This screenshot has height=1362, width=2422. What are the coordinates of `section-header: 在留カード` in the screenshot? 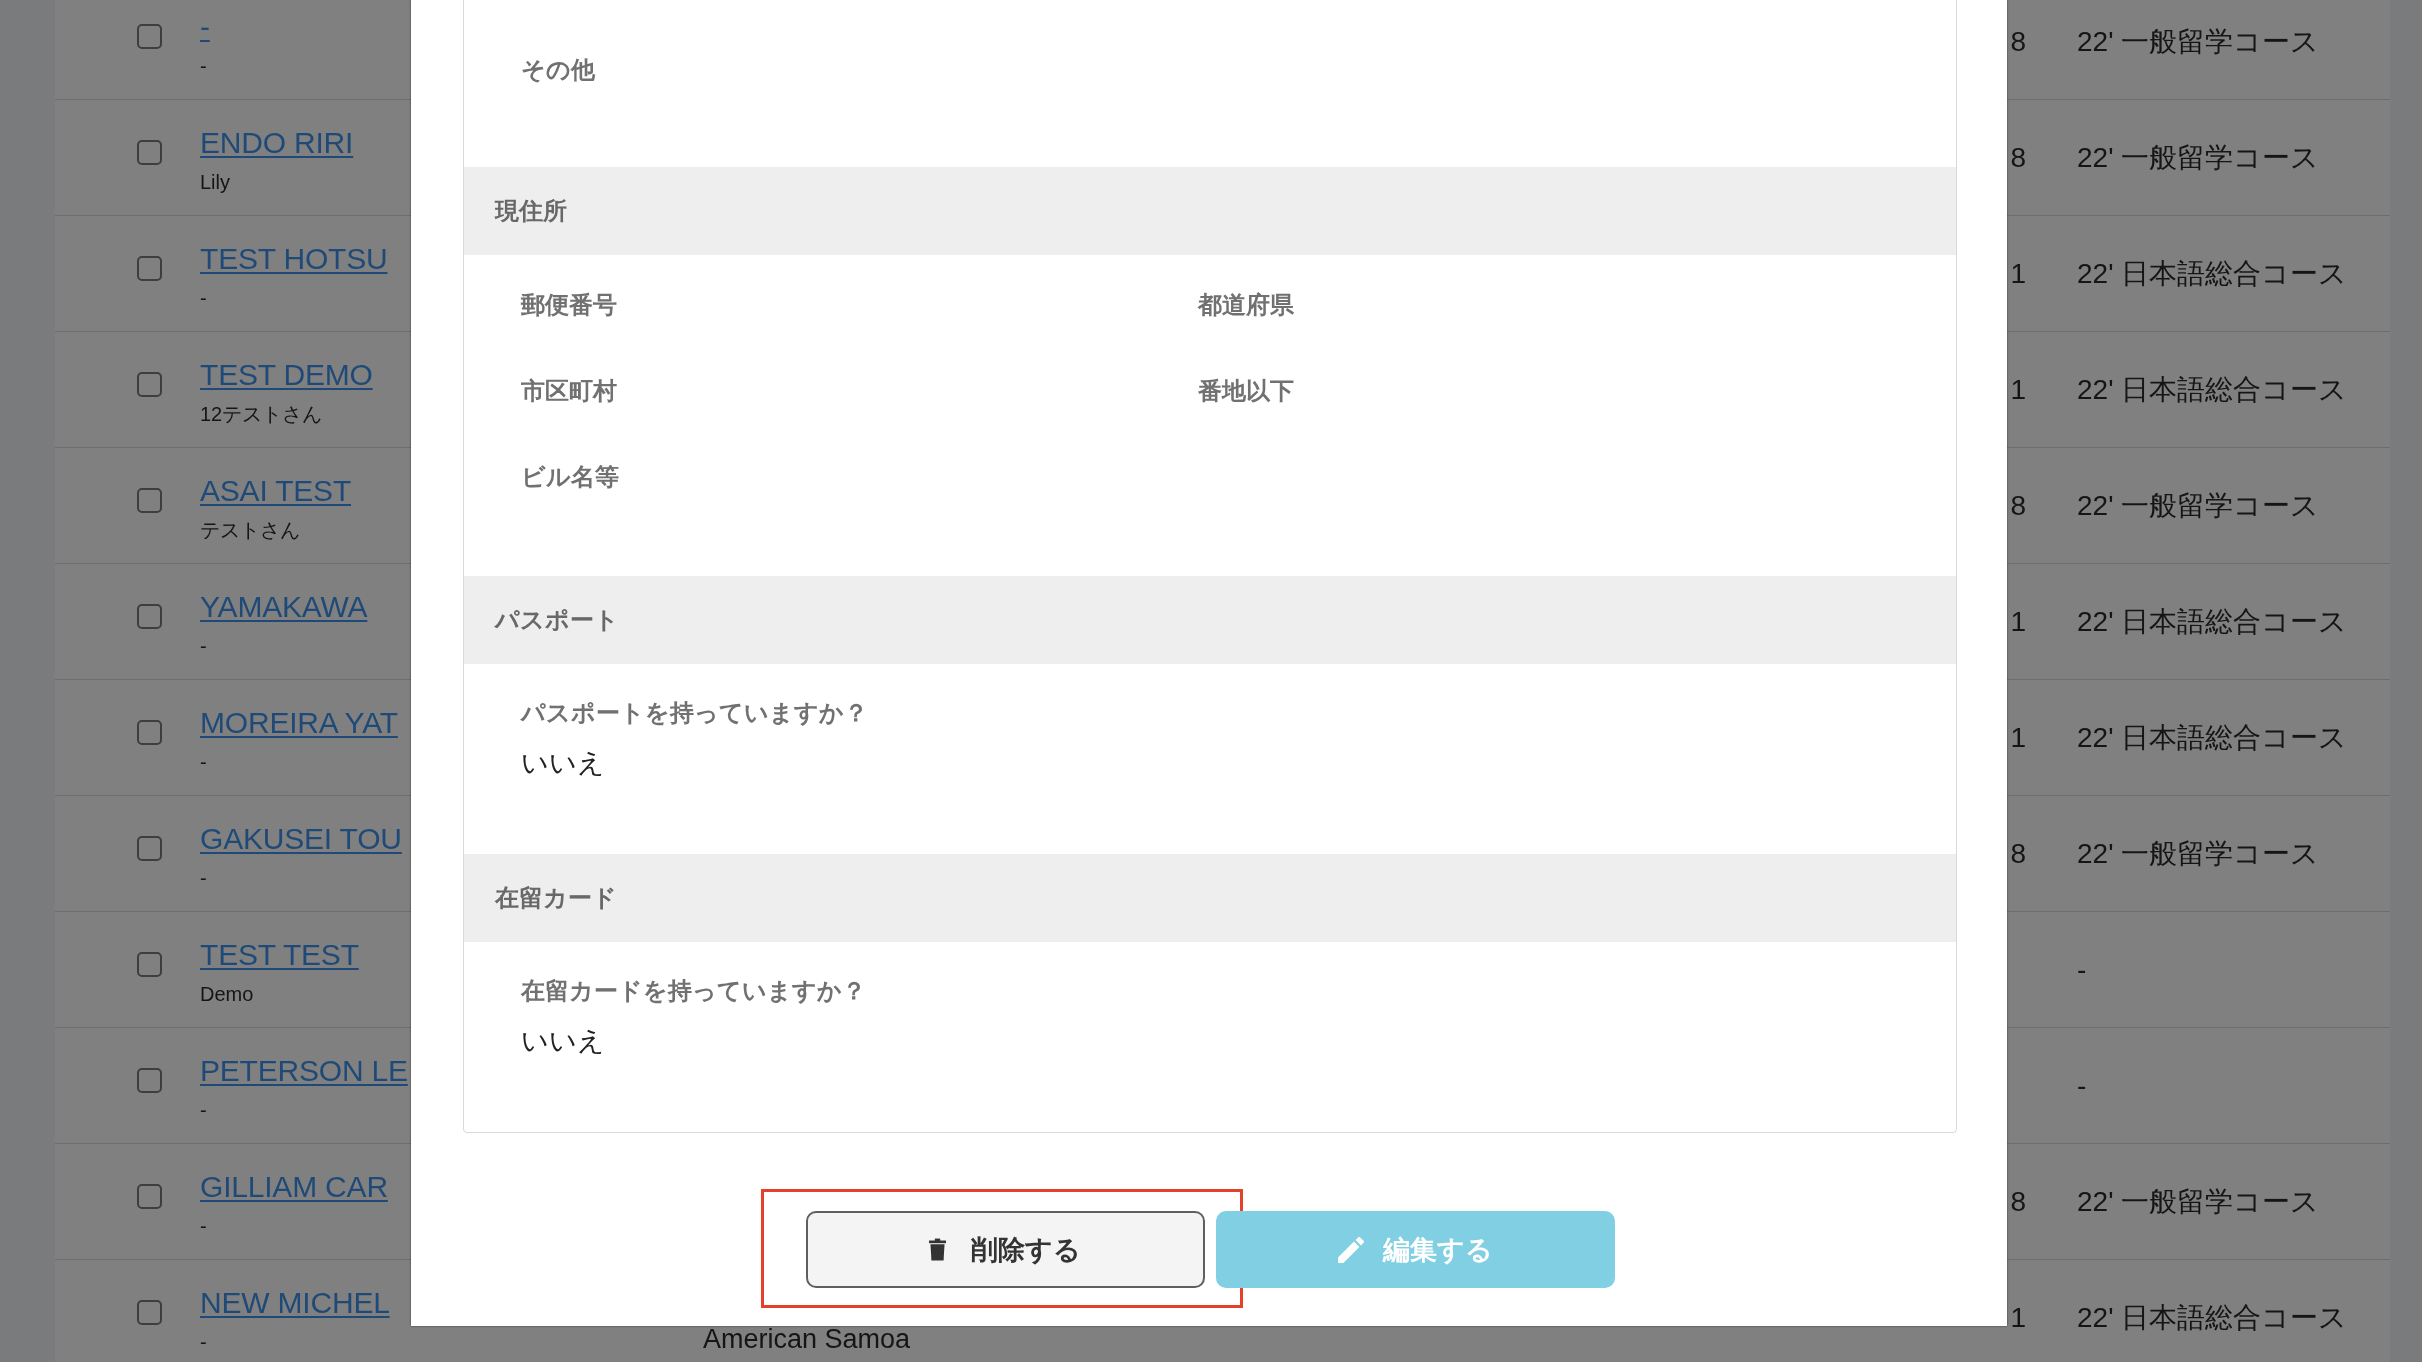 It's located at (1210, 898).